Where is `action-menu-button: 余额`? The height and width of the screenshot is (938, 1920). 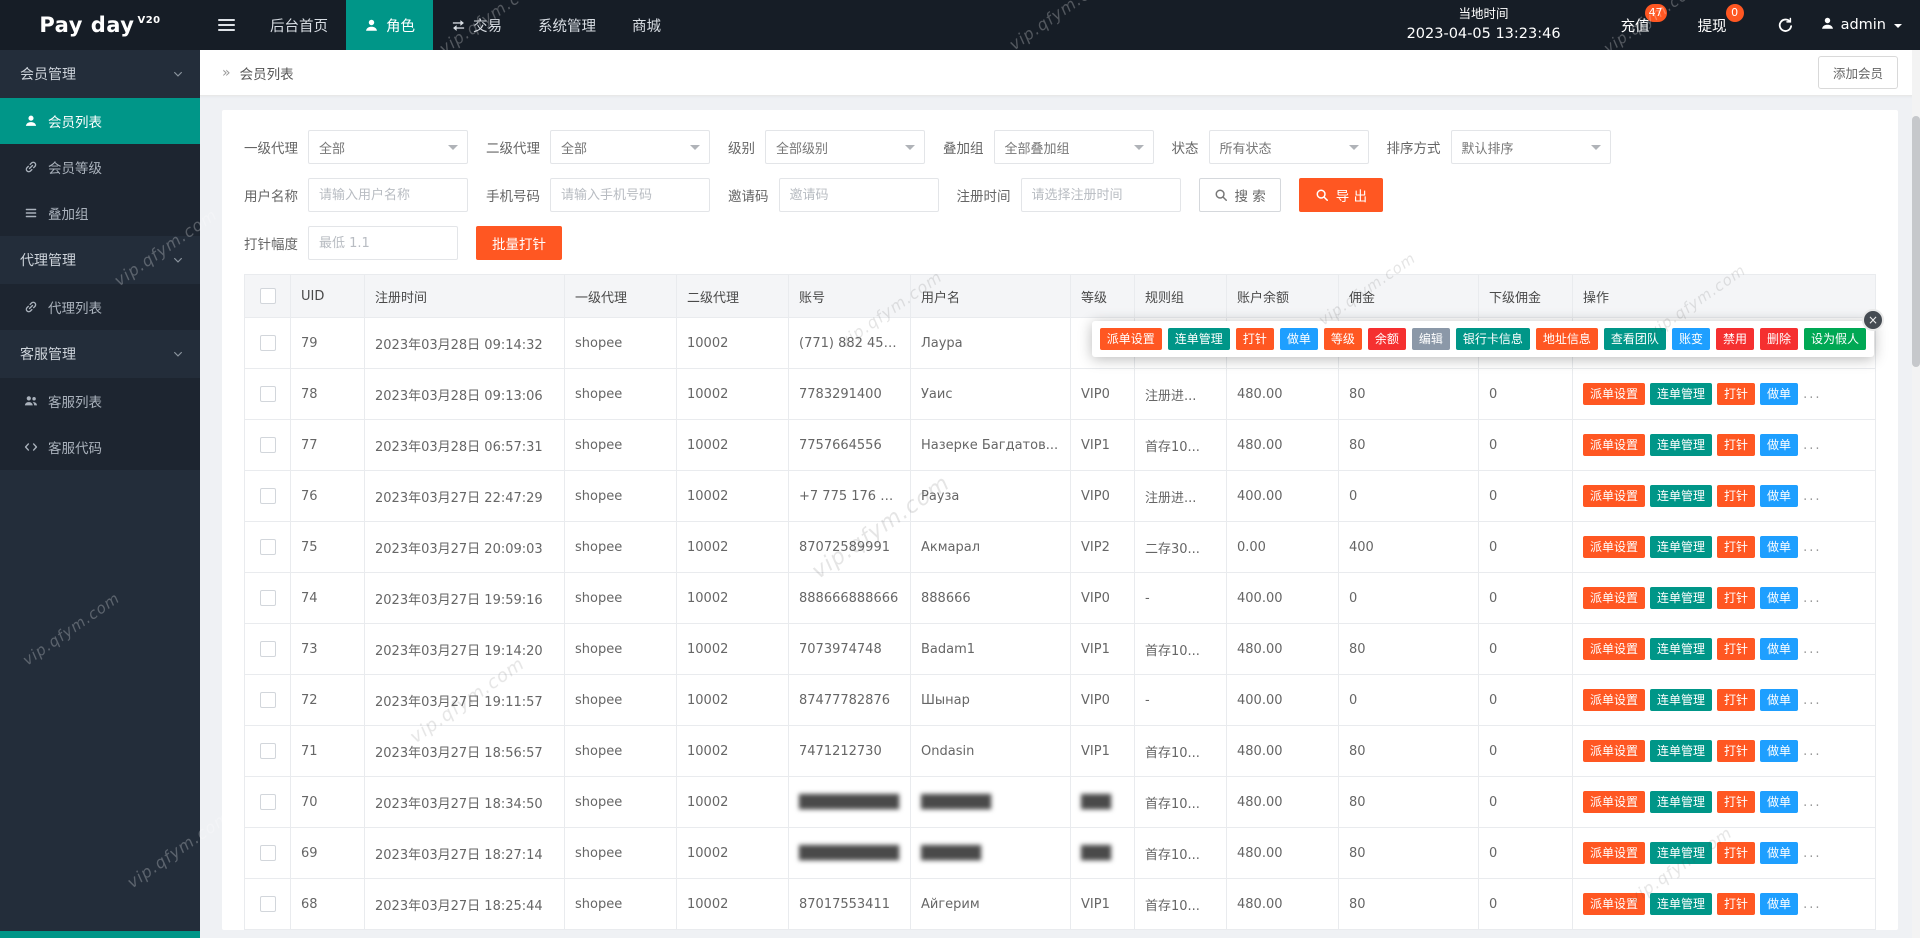 action-menu-button: 余额 is located at coordinates (1386, 339).